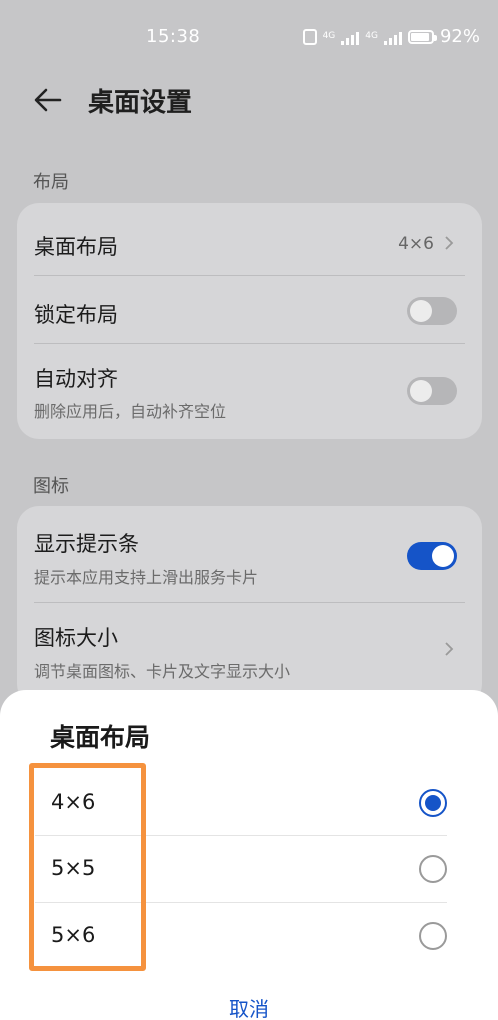 This screenshot has height=1020, width=498. Describe the element at coordinates (86, 544) in the screenshot. I see `row-title: 显示提示条` at that location.